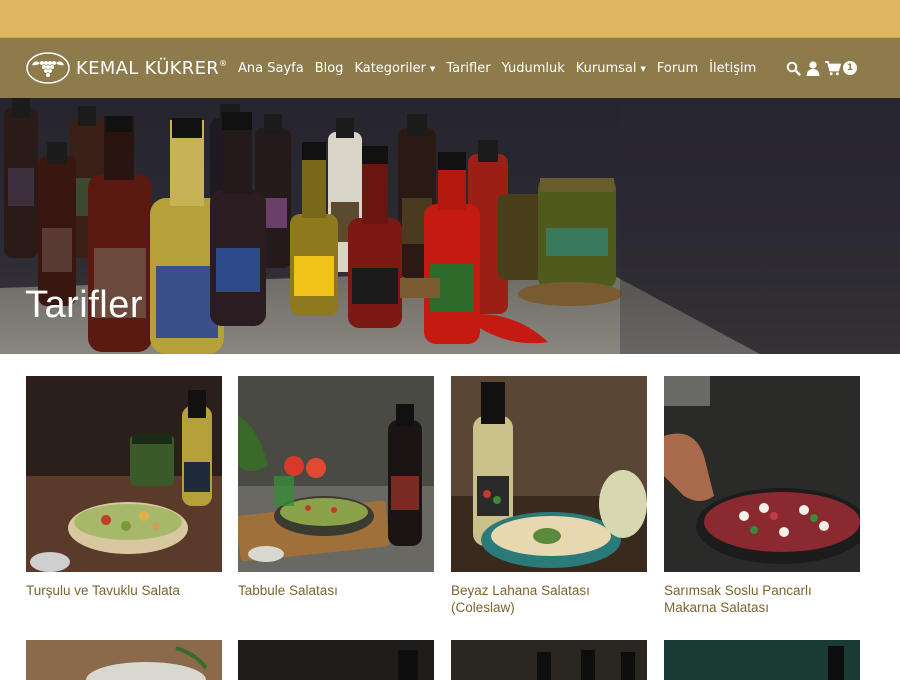  I want to click on user-icon, so click(813, 68).